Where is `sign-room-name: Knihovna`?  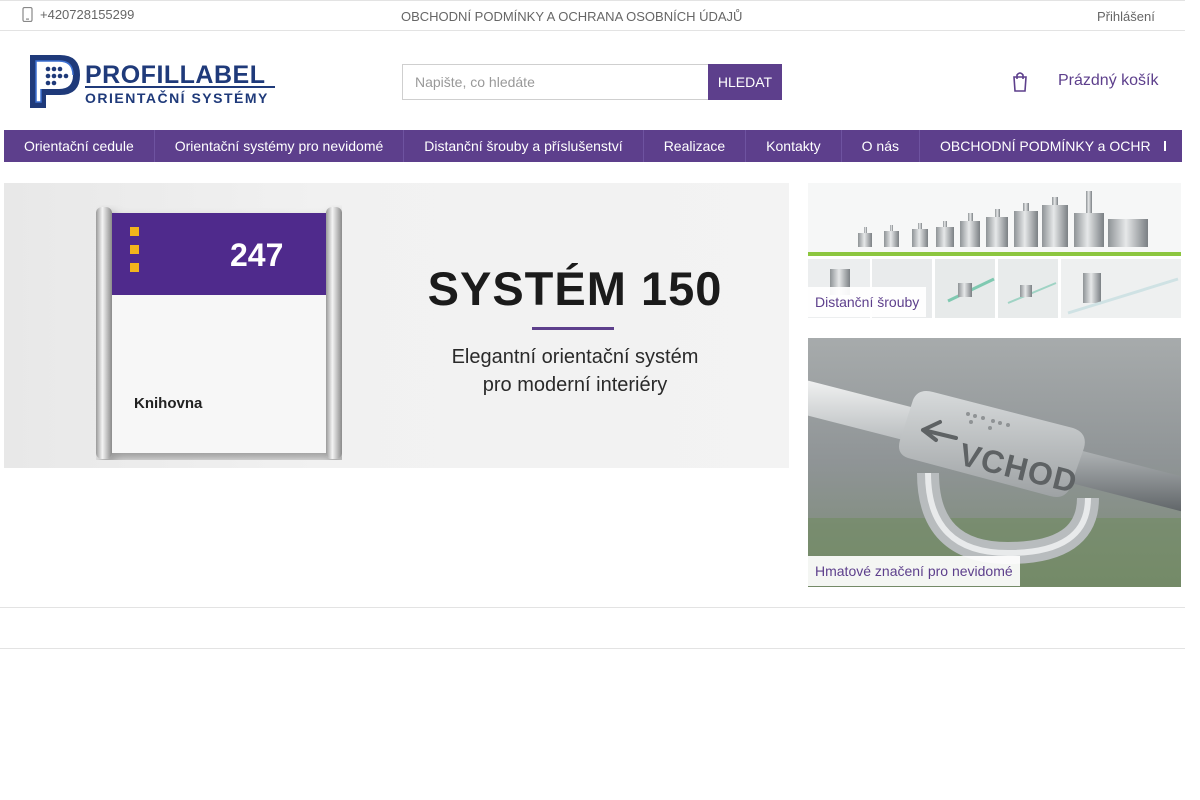 sign-room-name: Knihovna is located at coordinates (168, 403).